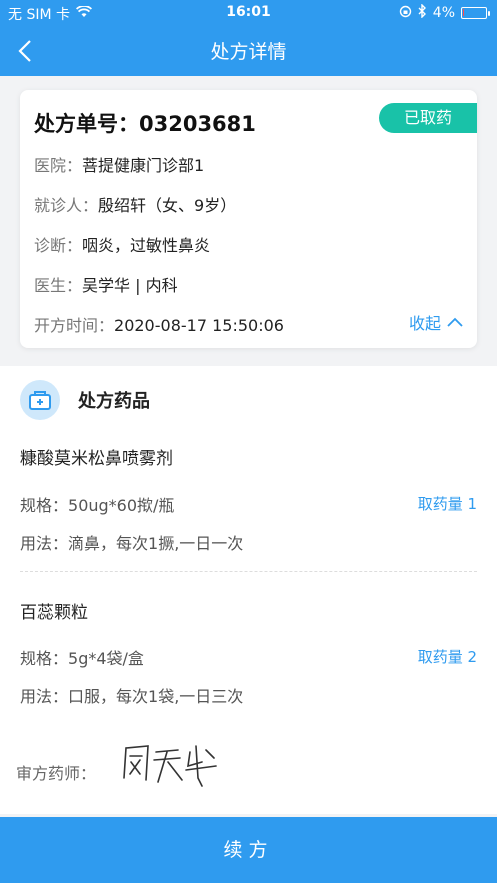 Image resolution: width=497 pixels, height=883 pixels. Describe the element at coordinates (40, 400) in the screenshot. I see `medicine-box-icon` at that location.